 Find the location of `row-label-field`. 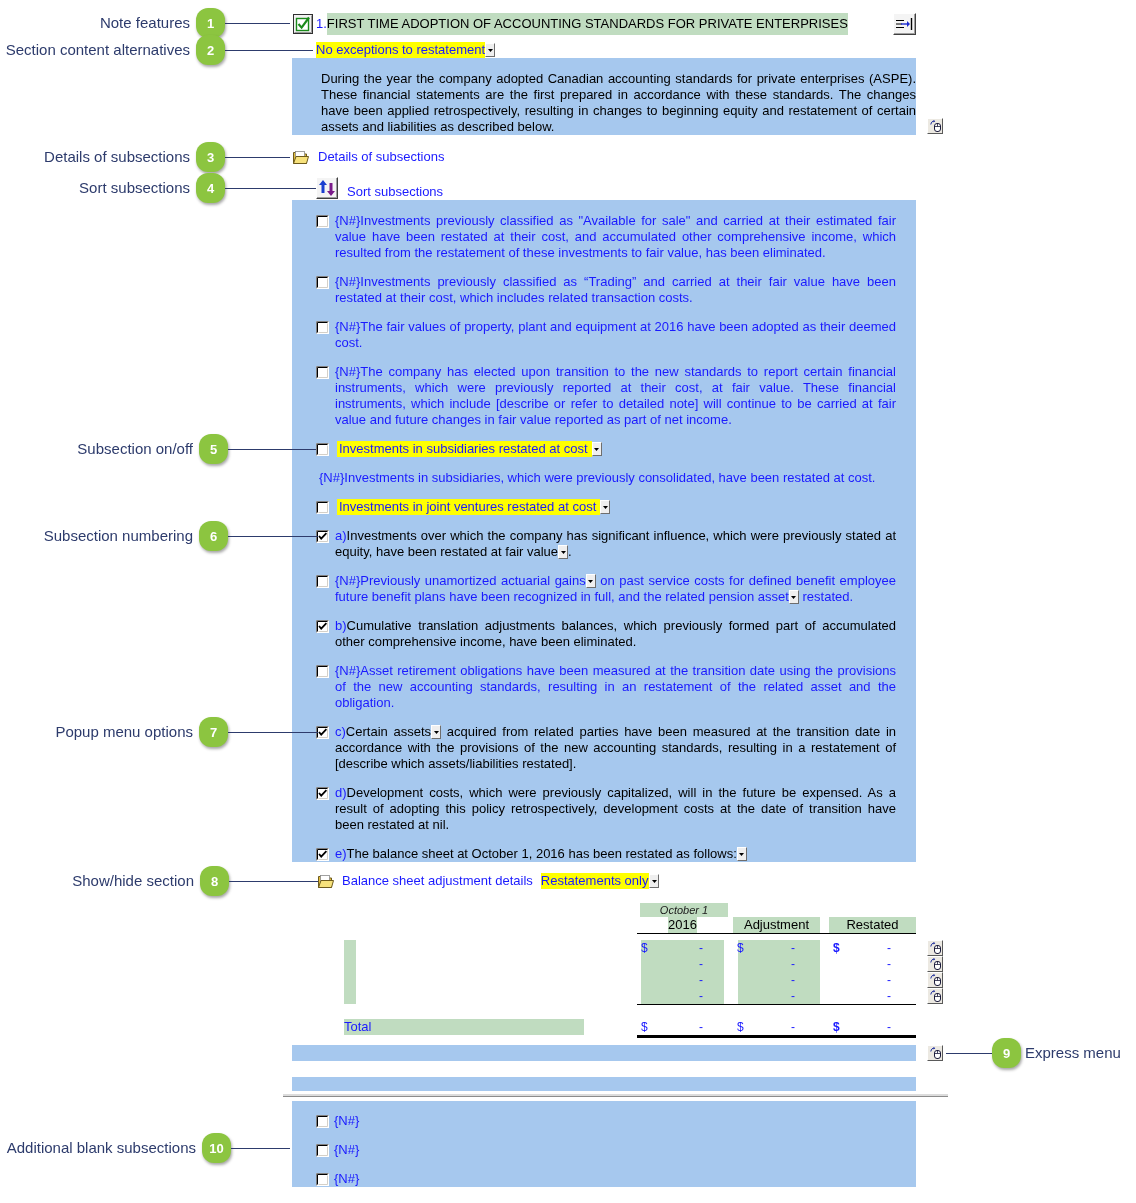

row-label-field is located at coordinates (350, 972).